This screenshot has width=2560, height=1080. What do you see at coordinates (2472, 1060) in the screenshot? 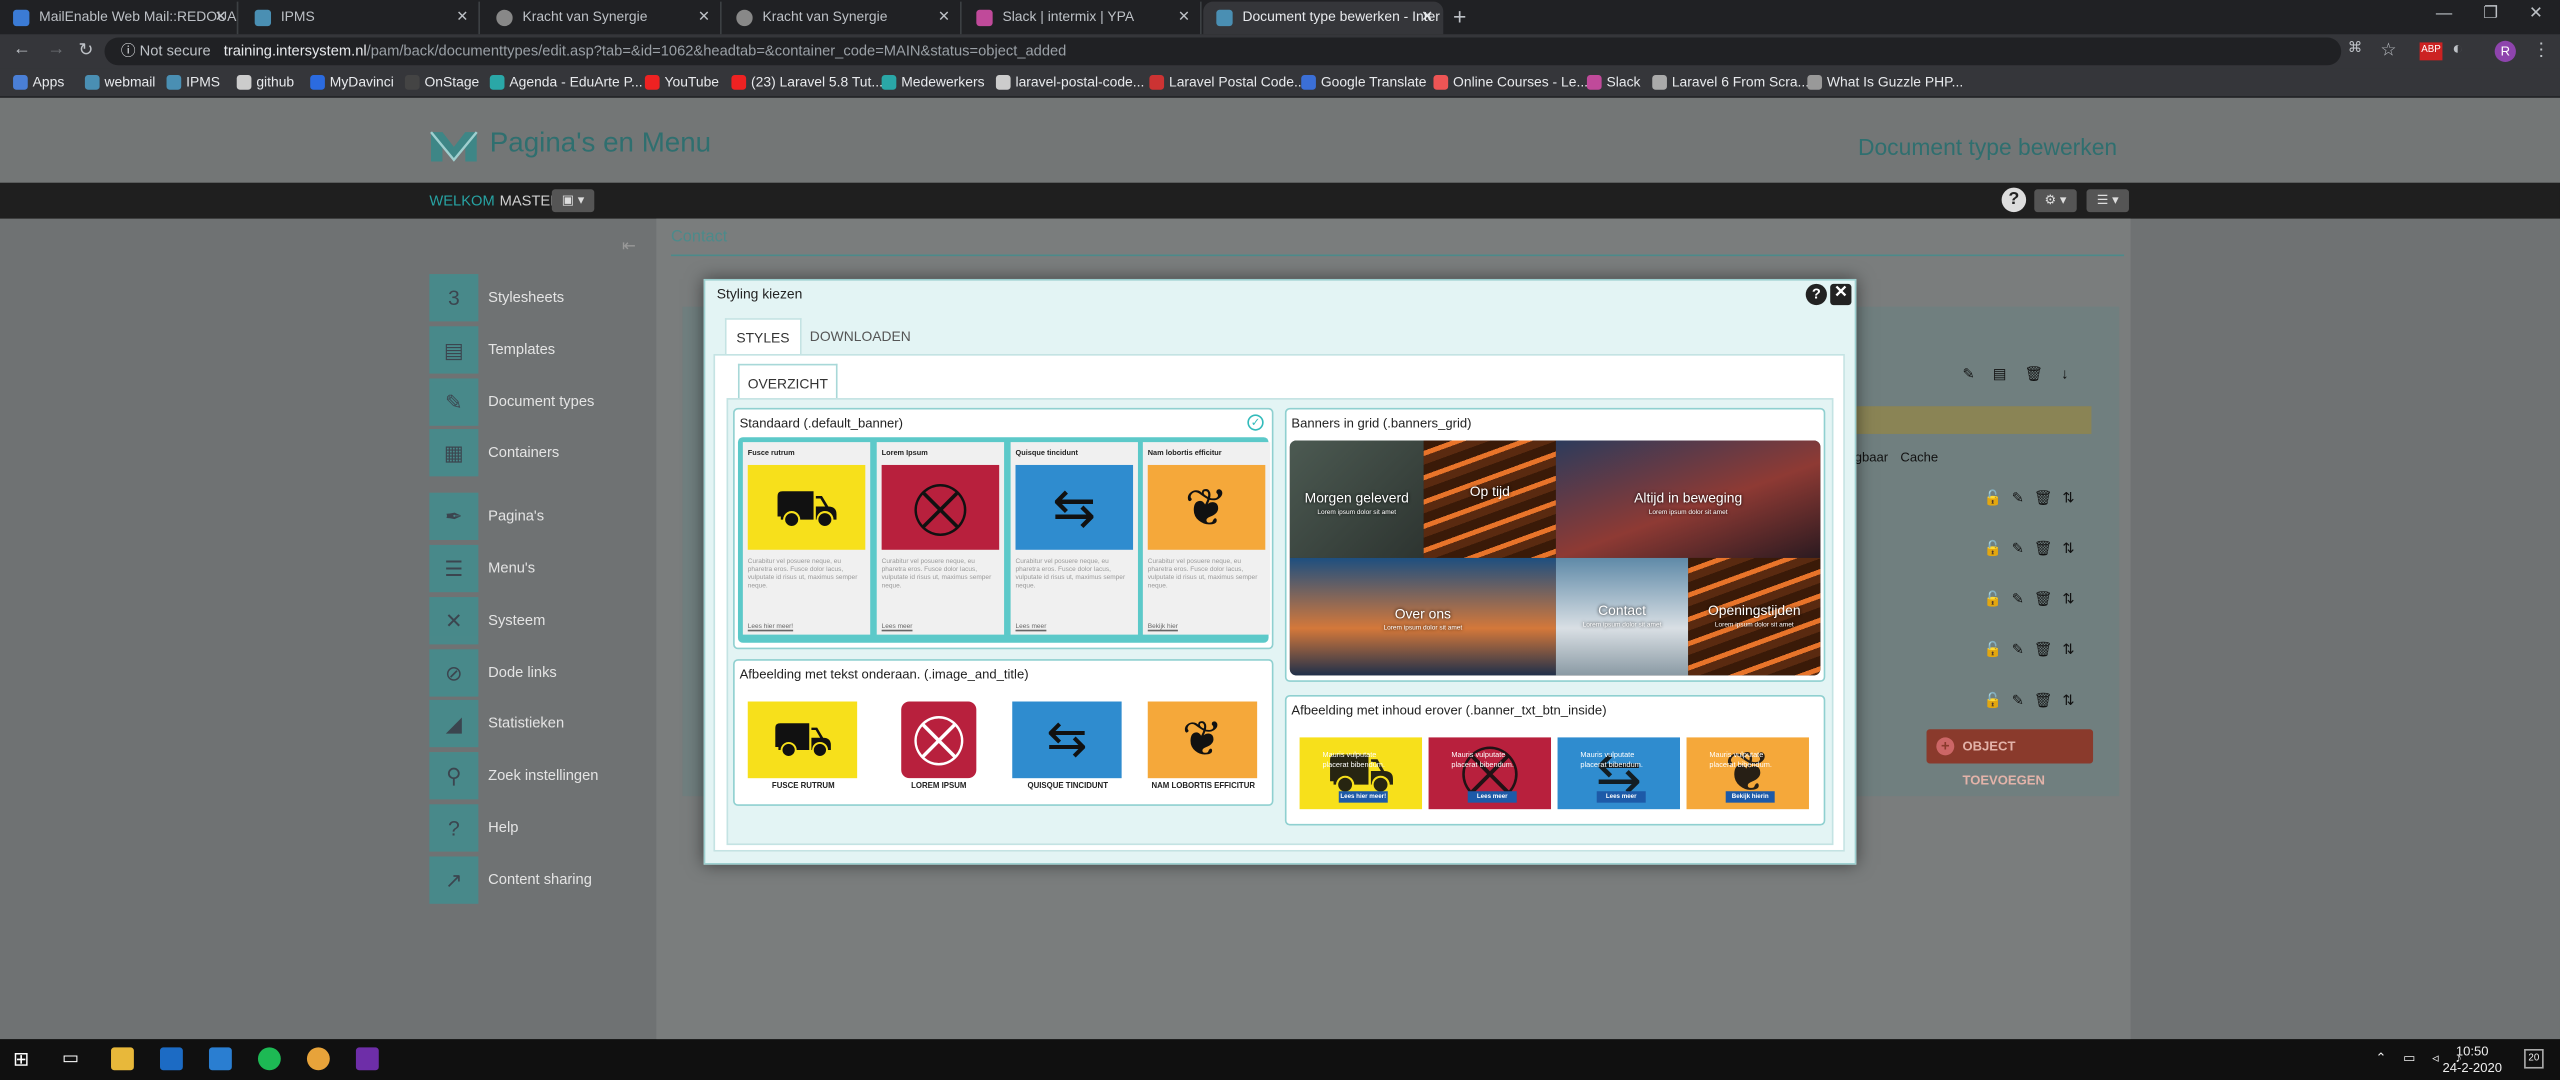
I see `clock: 10:50 24-2-2020` at bounding box center [2472, 1060].